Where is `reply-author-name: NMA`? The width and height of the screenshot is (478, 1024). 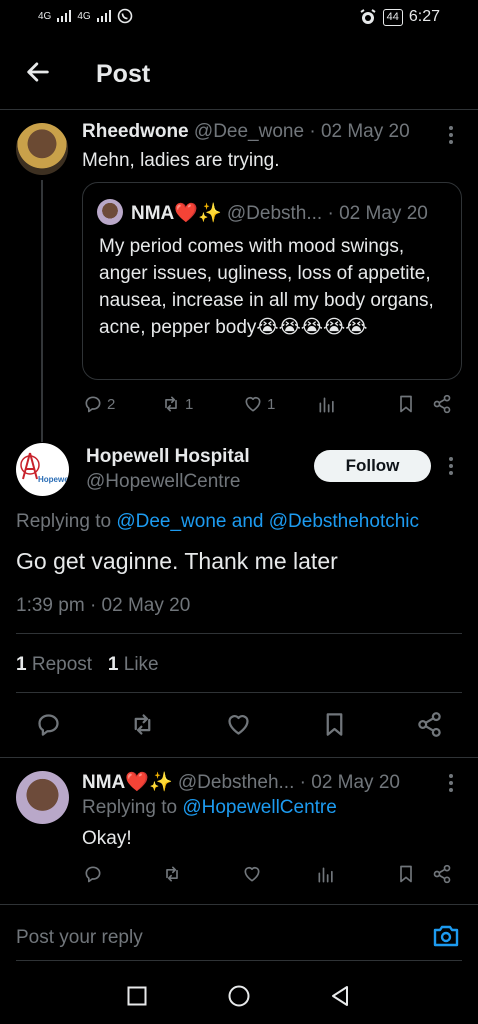 reply-author-name: NMA is located at coordinates (103, 782).